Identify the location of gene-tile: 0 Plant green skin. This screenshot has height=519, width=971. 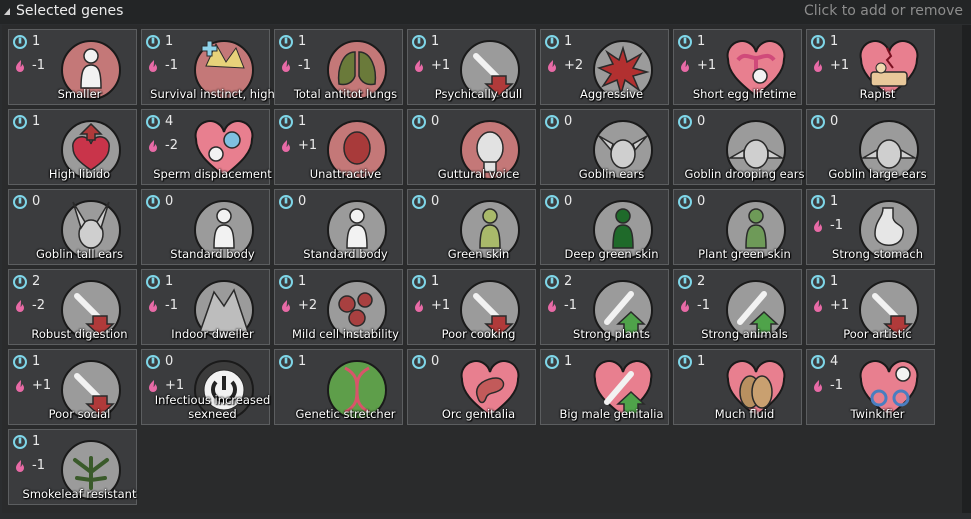
(737, 227).